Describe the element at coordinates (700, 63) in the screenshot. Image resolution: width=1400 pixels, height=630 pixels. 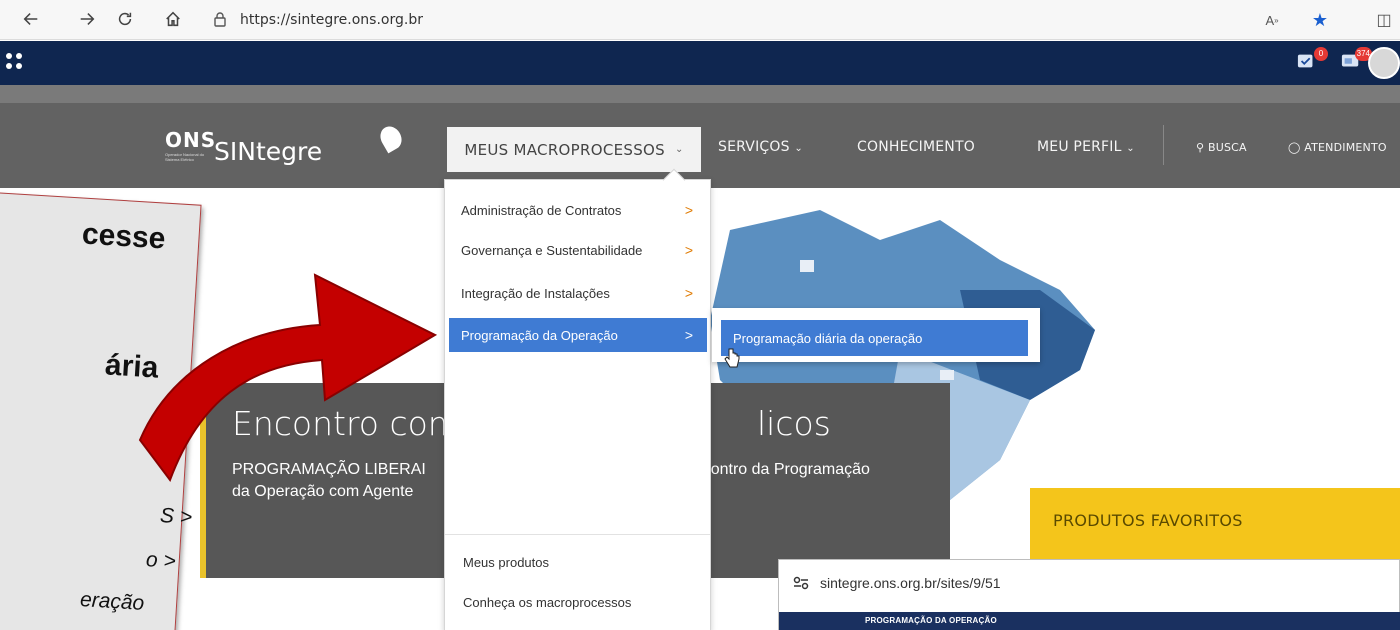
I see `app-bar: 0 374` at that location.